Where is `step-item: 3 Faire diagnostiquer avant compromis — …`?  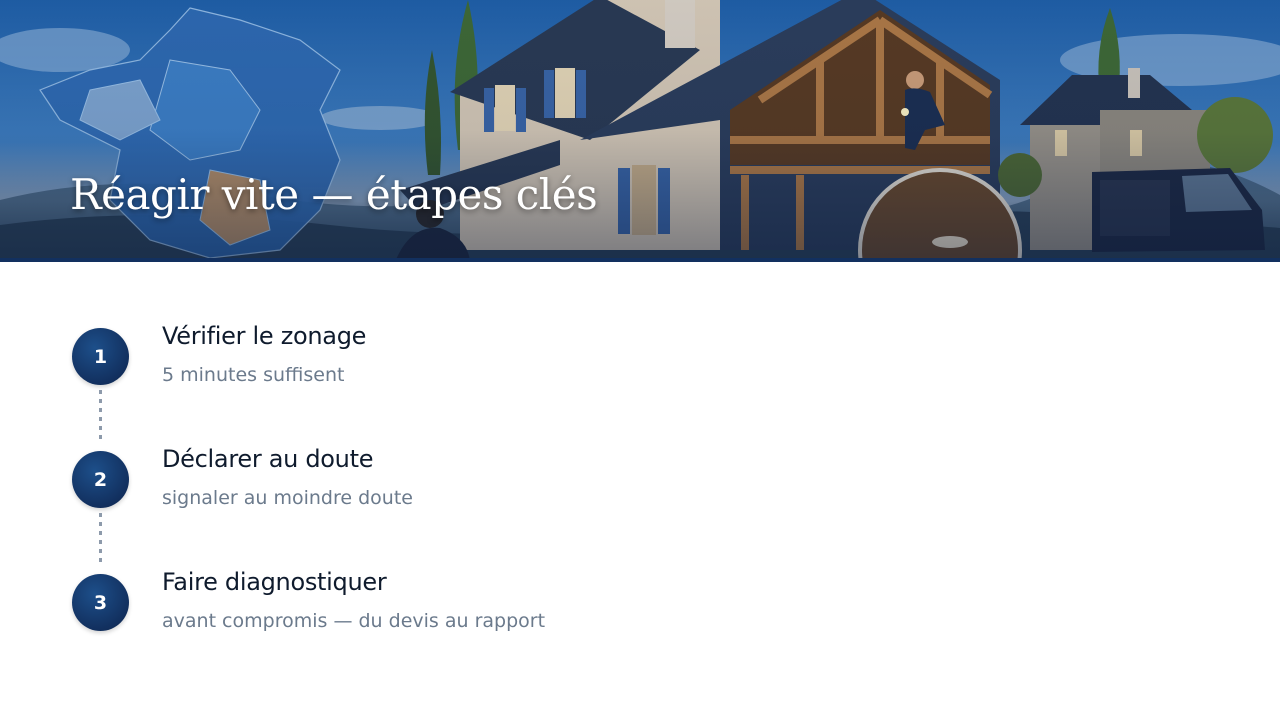
step-item: 3 Faire diagnostiquer avant compromis — … is located at coordinates (472, 629).